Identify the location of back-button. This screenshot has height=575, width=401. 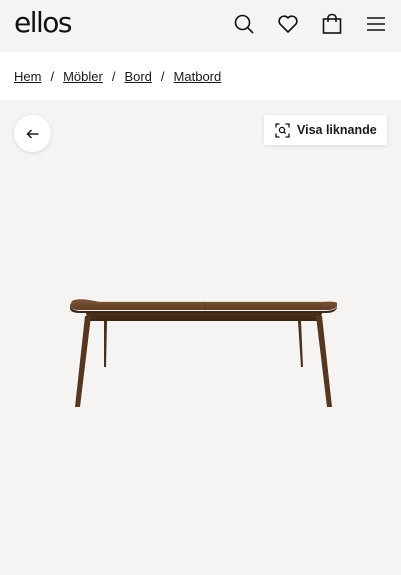
(32, 133).